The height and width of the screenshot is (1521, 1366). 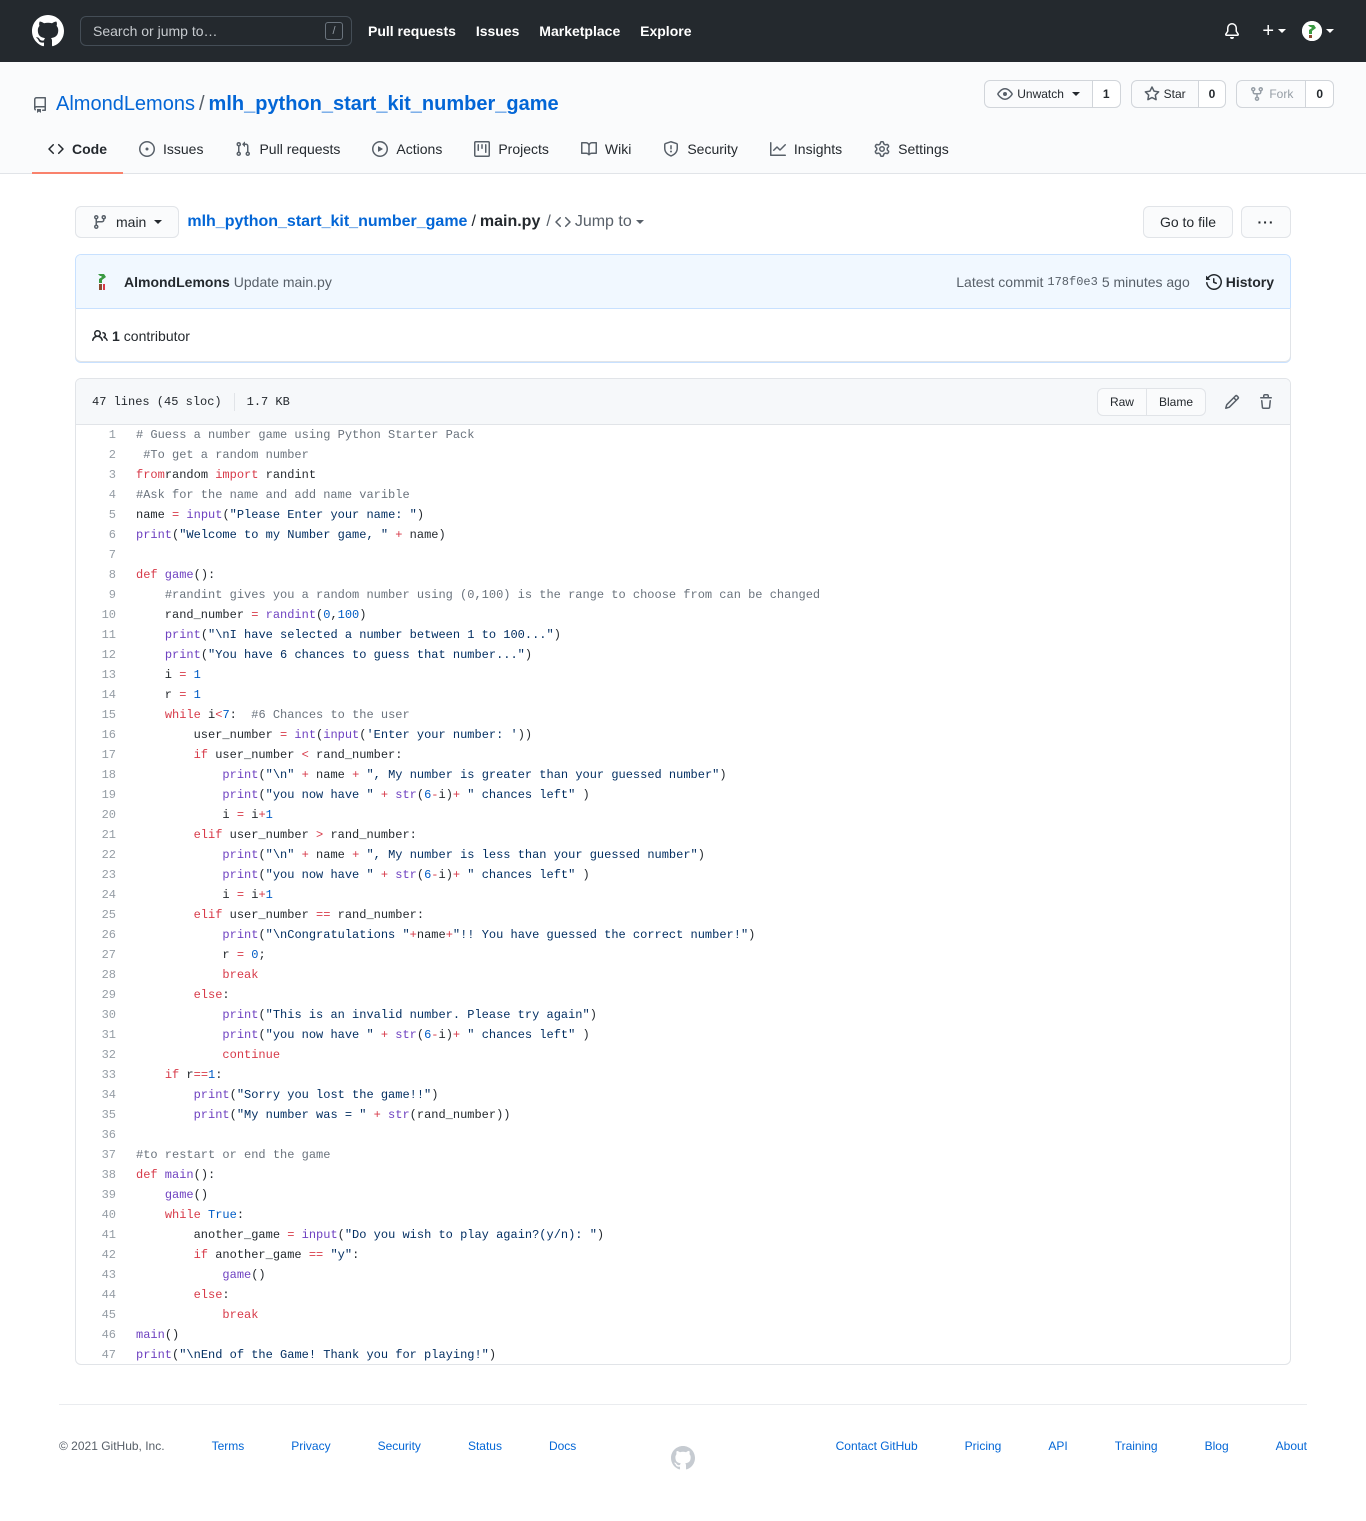 What do you see at coordinates (101, 615) in the screenshot?
I see `line-number: 10` at bounding box center [101, 615].